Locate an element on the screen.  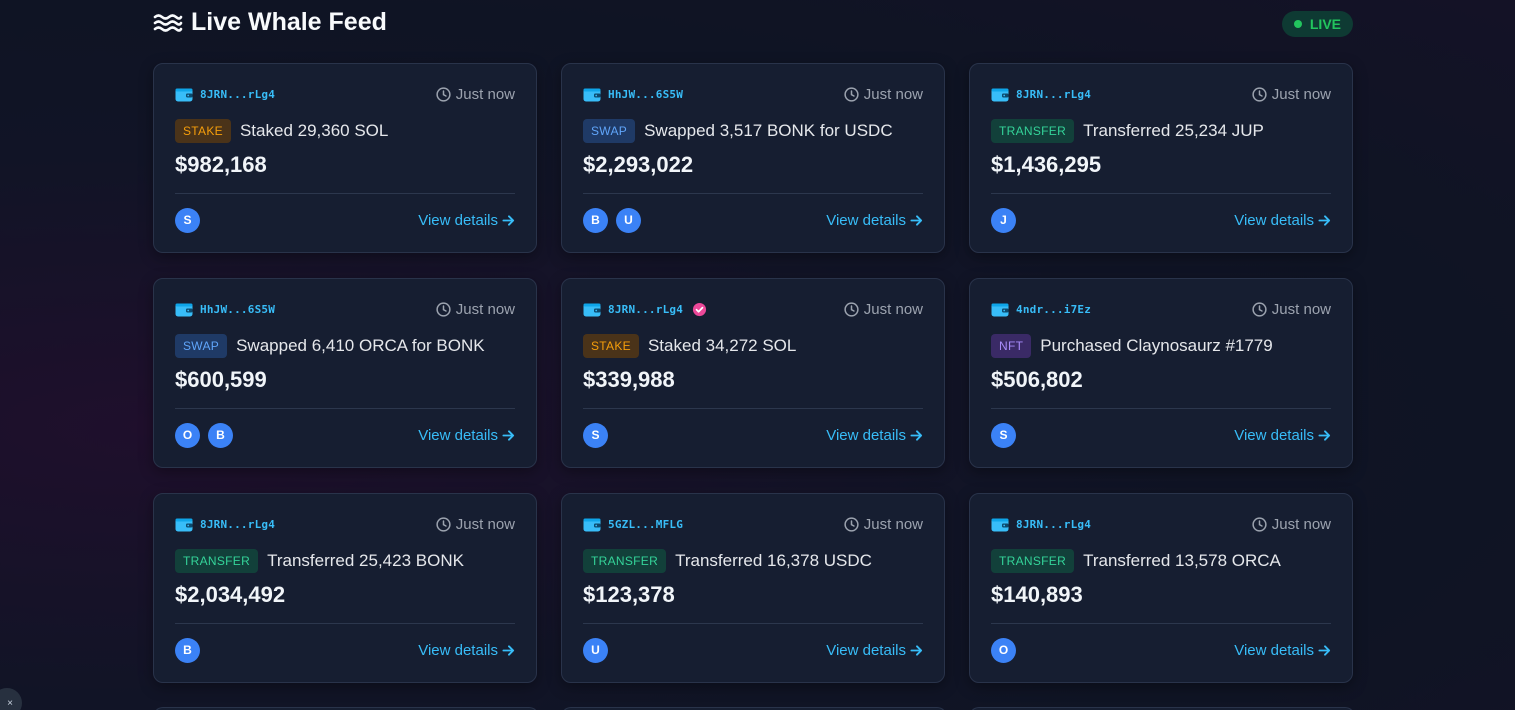
transaction-summary: STAKE Staked 34,272 SOL is located at coordinates (689, 346).